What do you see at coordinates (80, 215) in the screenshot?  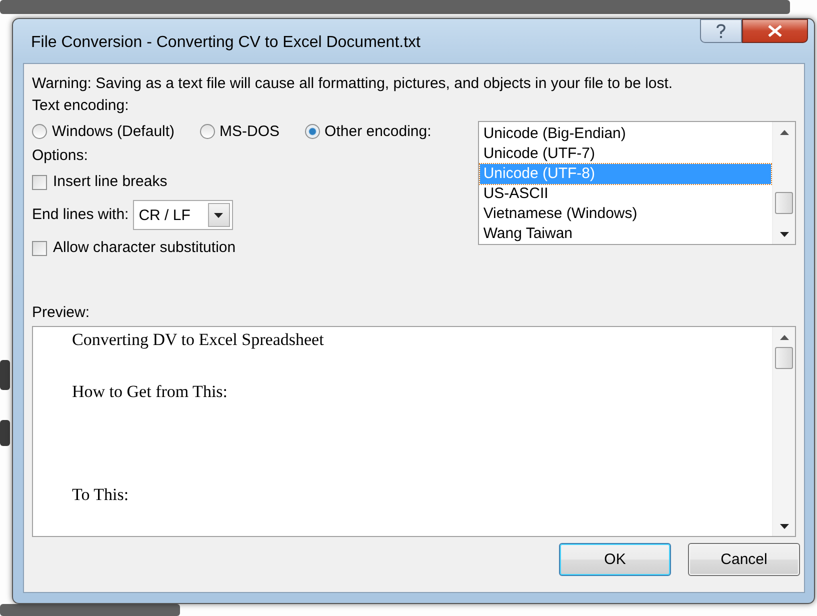 I see `end-lines-label: End lines with:` at bounding box center [80, 215].